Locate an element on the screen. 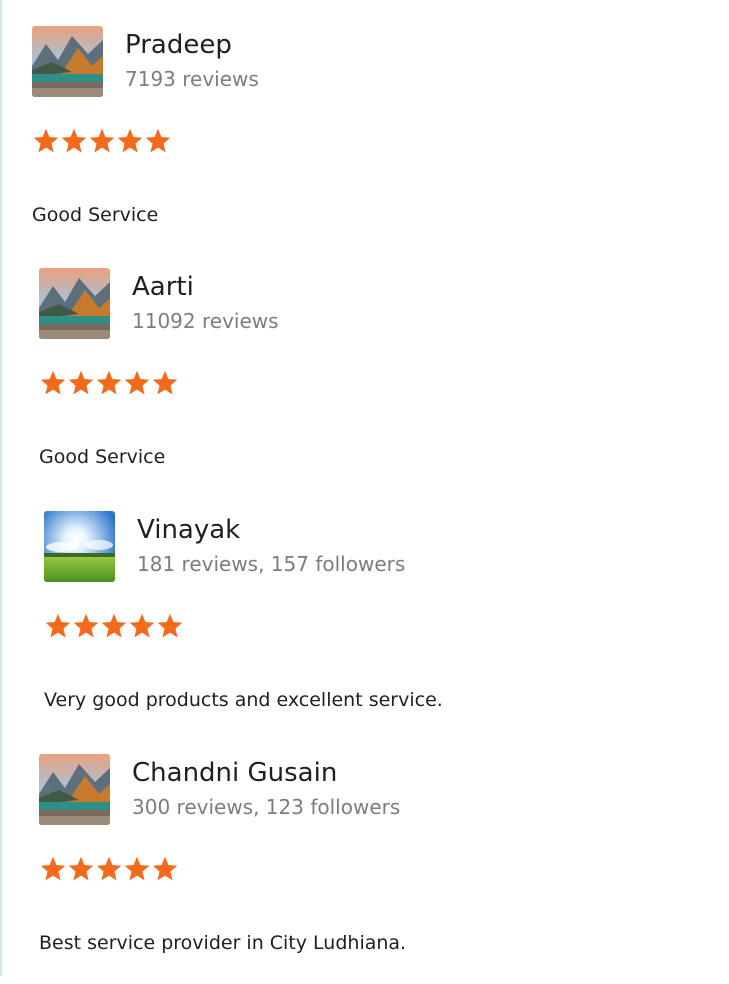 The width and height of the screenshot is (729, 984). reviewer-stats: 11092 reviews is located at coordinates (205, 321).